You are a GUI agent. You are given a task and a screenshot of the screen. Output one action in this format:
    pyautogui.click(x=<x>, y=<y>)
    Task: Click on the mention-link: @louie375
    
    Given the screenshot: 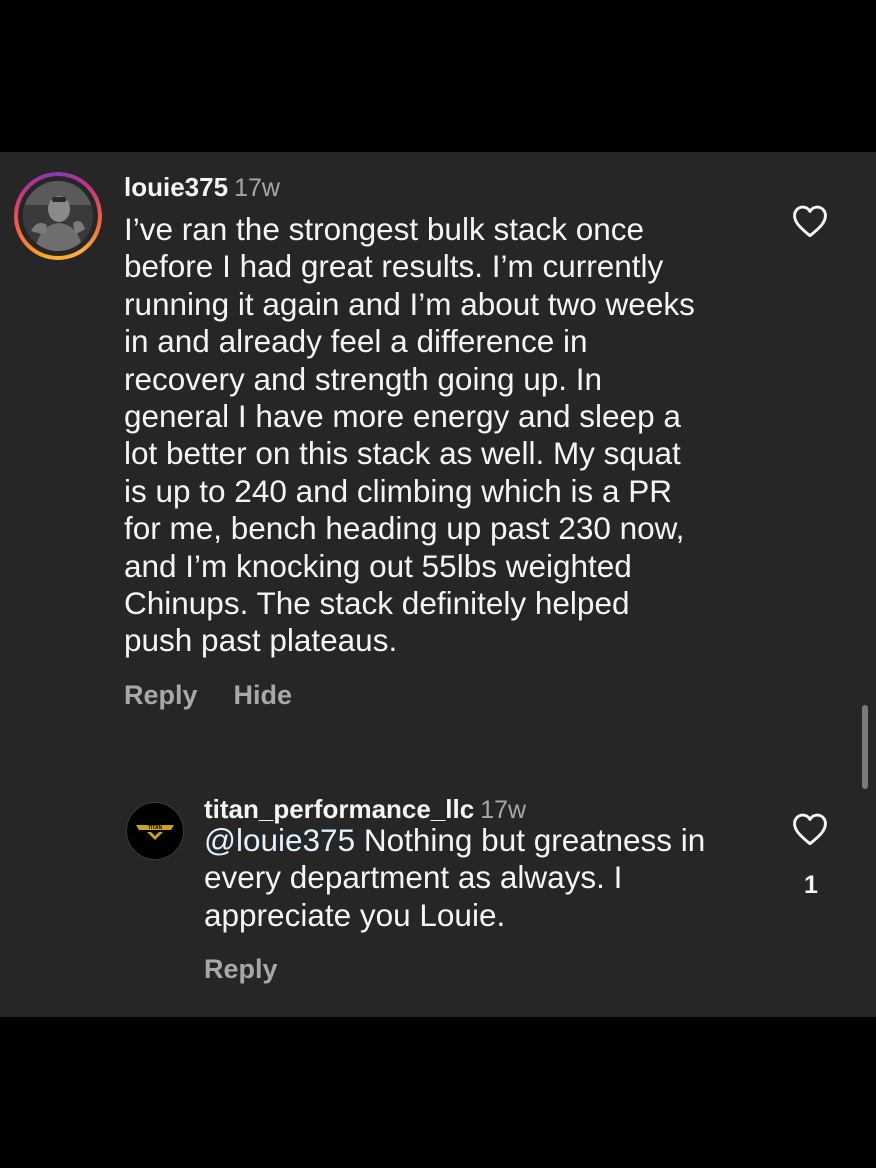 What is the action you would take?
    pyautogui.click(x=279, y=840)
    